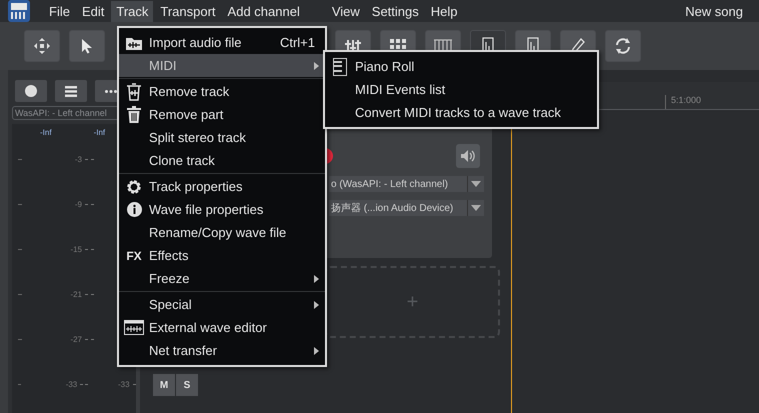 The height and width of the screenshot is (413, 759). I want to click on trash-icon, so click(134, 114).